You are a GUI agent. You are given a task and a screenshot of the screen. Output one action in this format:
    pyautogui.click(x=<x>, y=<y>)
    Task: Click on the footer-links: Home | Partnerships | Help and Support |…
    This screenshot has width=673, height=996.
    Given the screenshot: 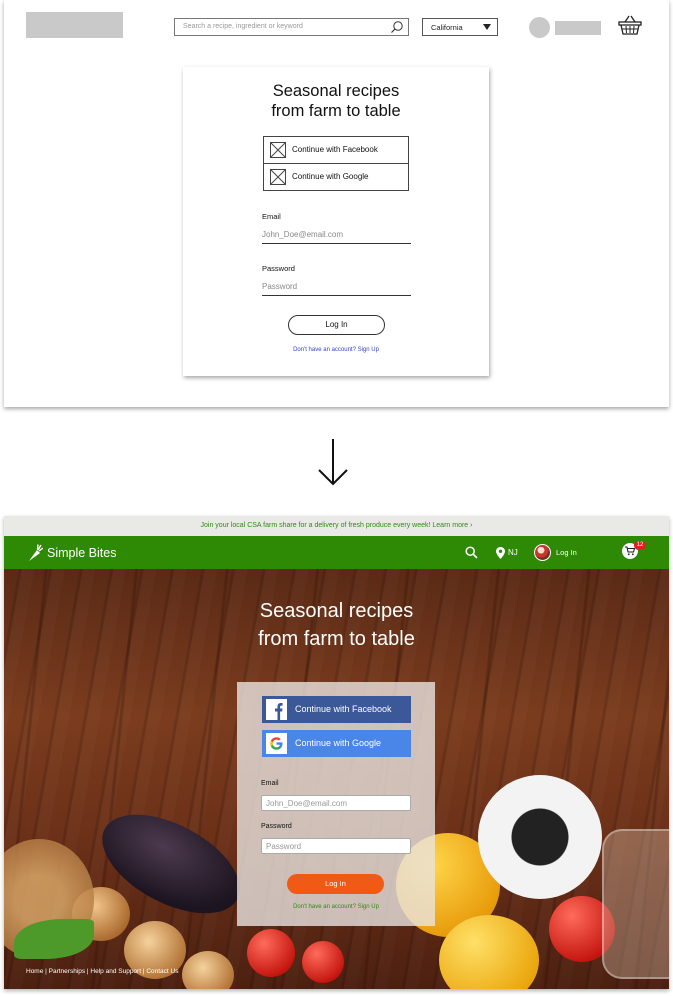 What is the action you would take?
    pyautogui.click(x=102, y=971)
    